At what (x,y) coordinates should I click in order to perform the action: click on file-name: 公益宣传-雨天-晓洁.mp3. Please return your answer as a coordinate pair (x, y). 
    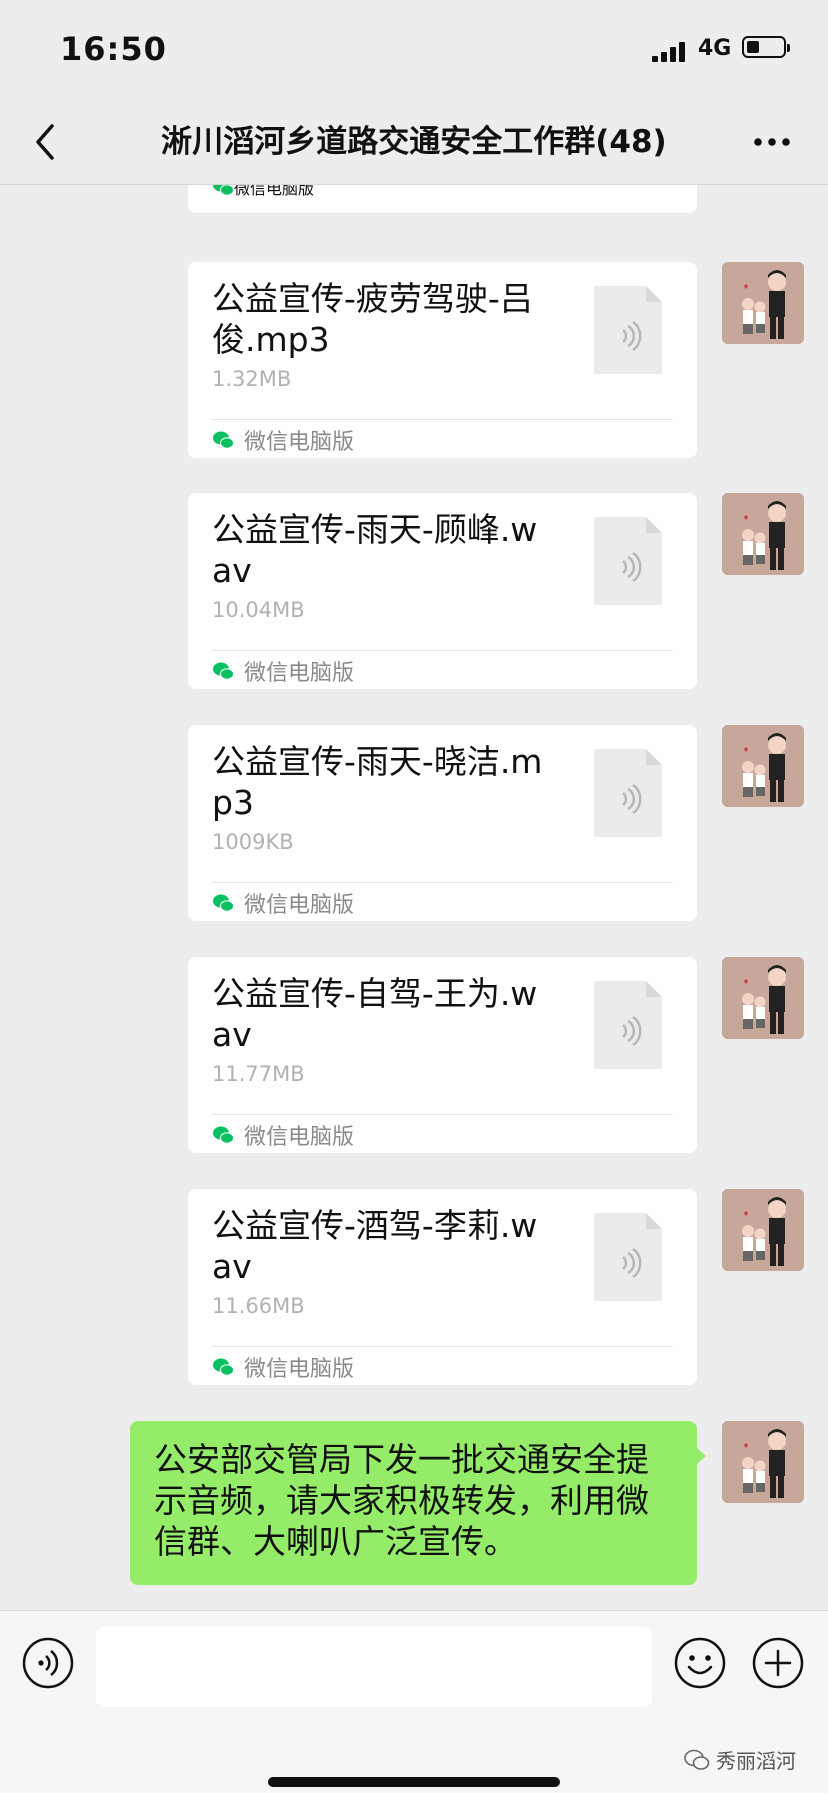
    Looking at the image, I should click on (377, 782).